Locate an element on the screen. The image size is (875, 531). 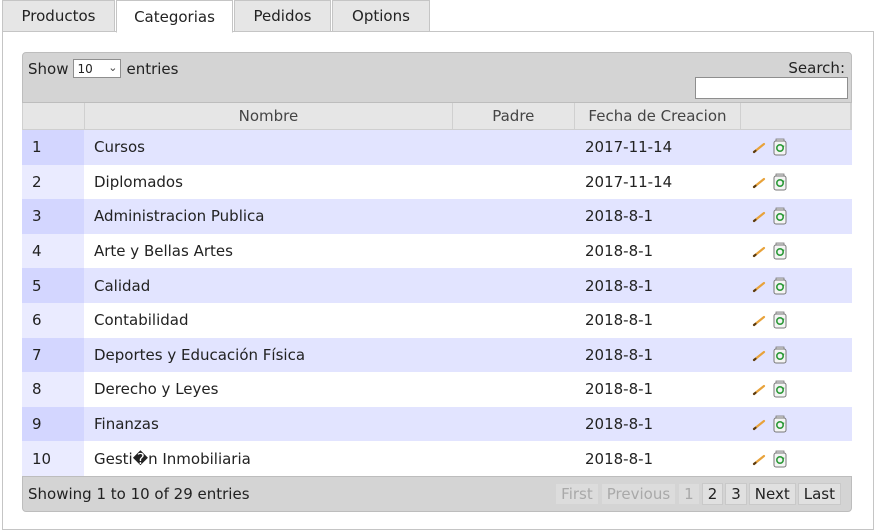
table-row: 10 Gesti�n Inmobiliaria 2018-8-1 is located at coordinates (437, 458).